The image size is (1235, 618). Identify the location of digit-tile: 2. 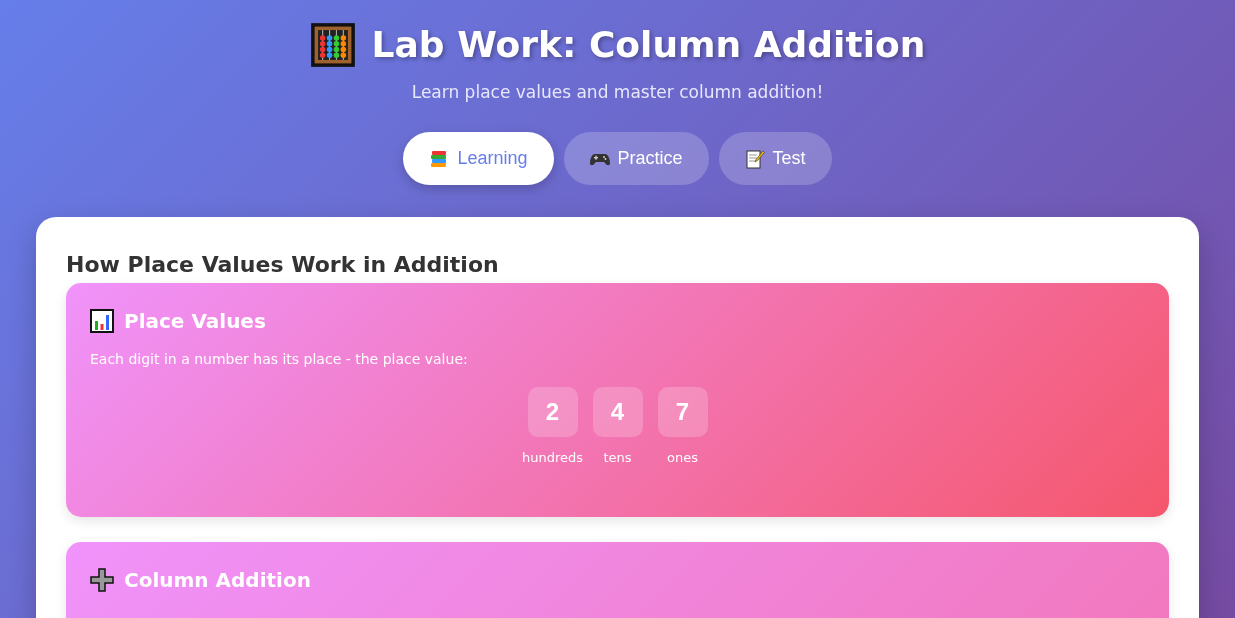
(552, 412).